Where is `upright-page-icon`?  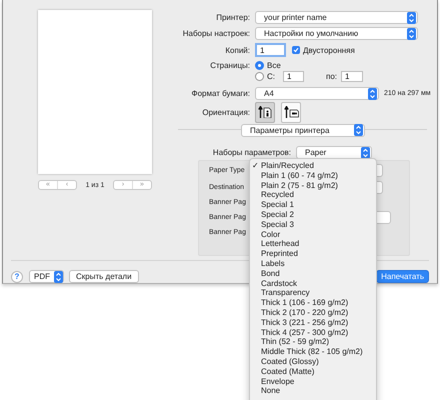
upright-page-icon is located at coordinates (265, 112).